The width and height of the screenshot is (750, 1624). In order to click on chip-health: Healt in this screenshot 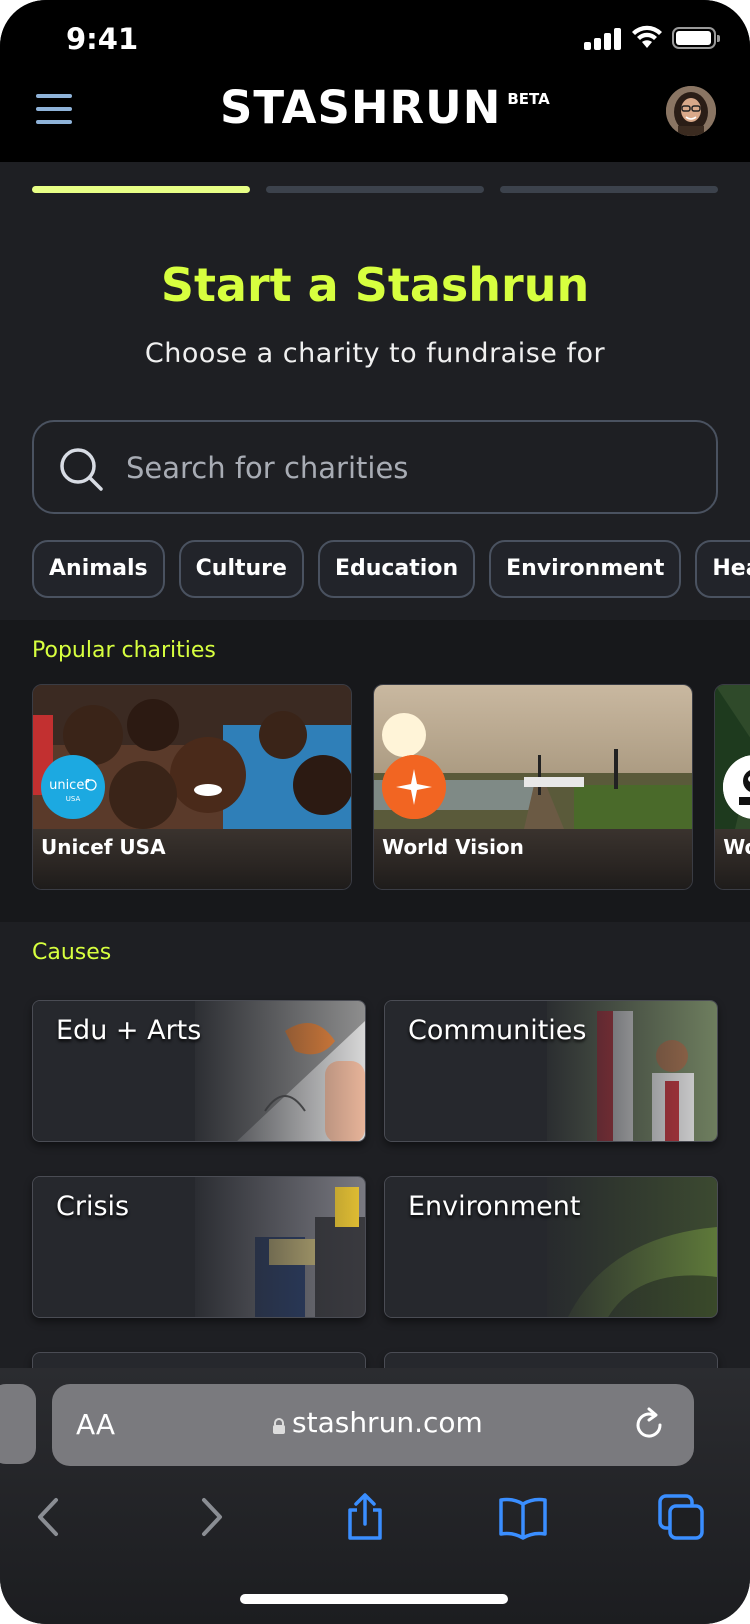, I will do `click(722, 569)`.